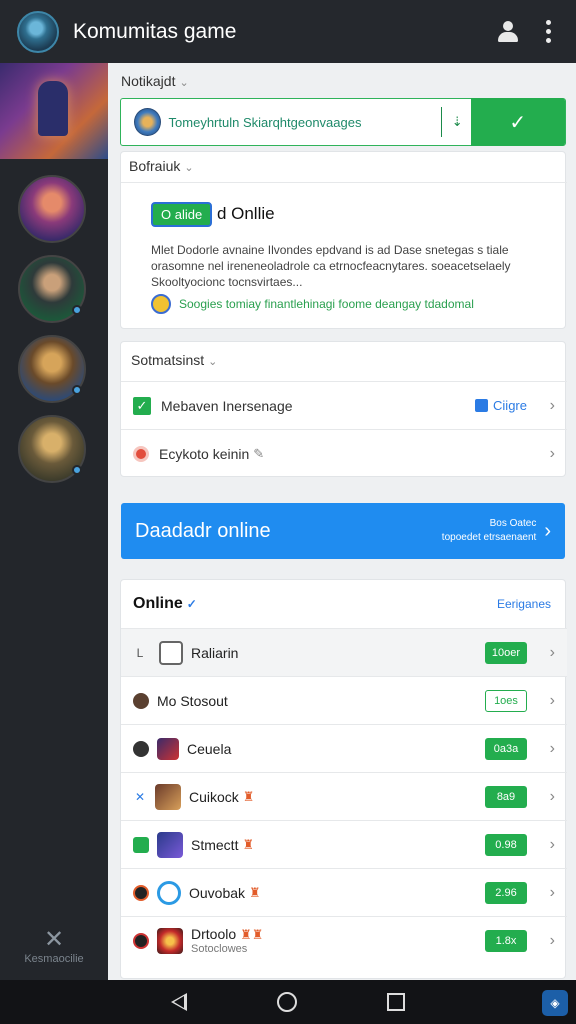 The height and width of the screenshot is (1024, 576). I want to click on player-row: ✕ Cuikock ♜ 8a9 ›, so click(344, 796).